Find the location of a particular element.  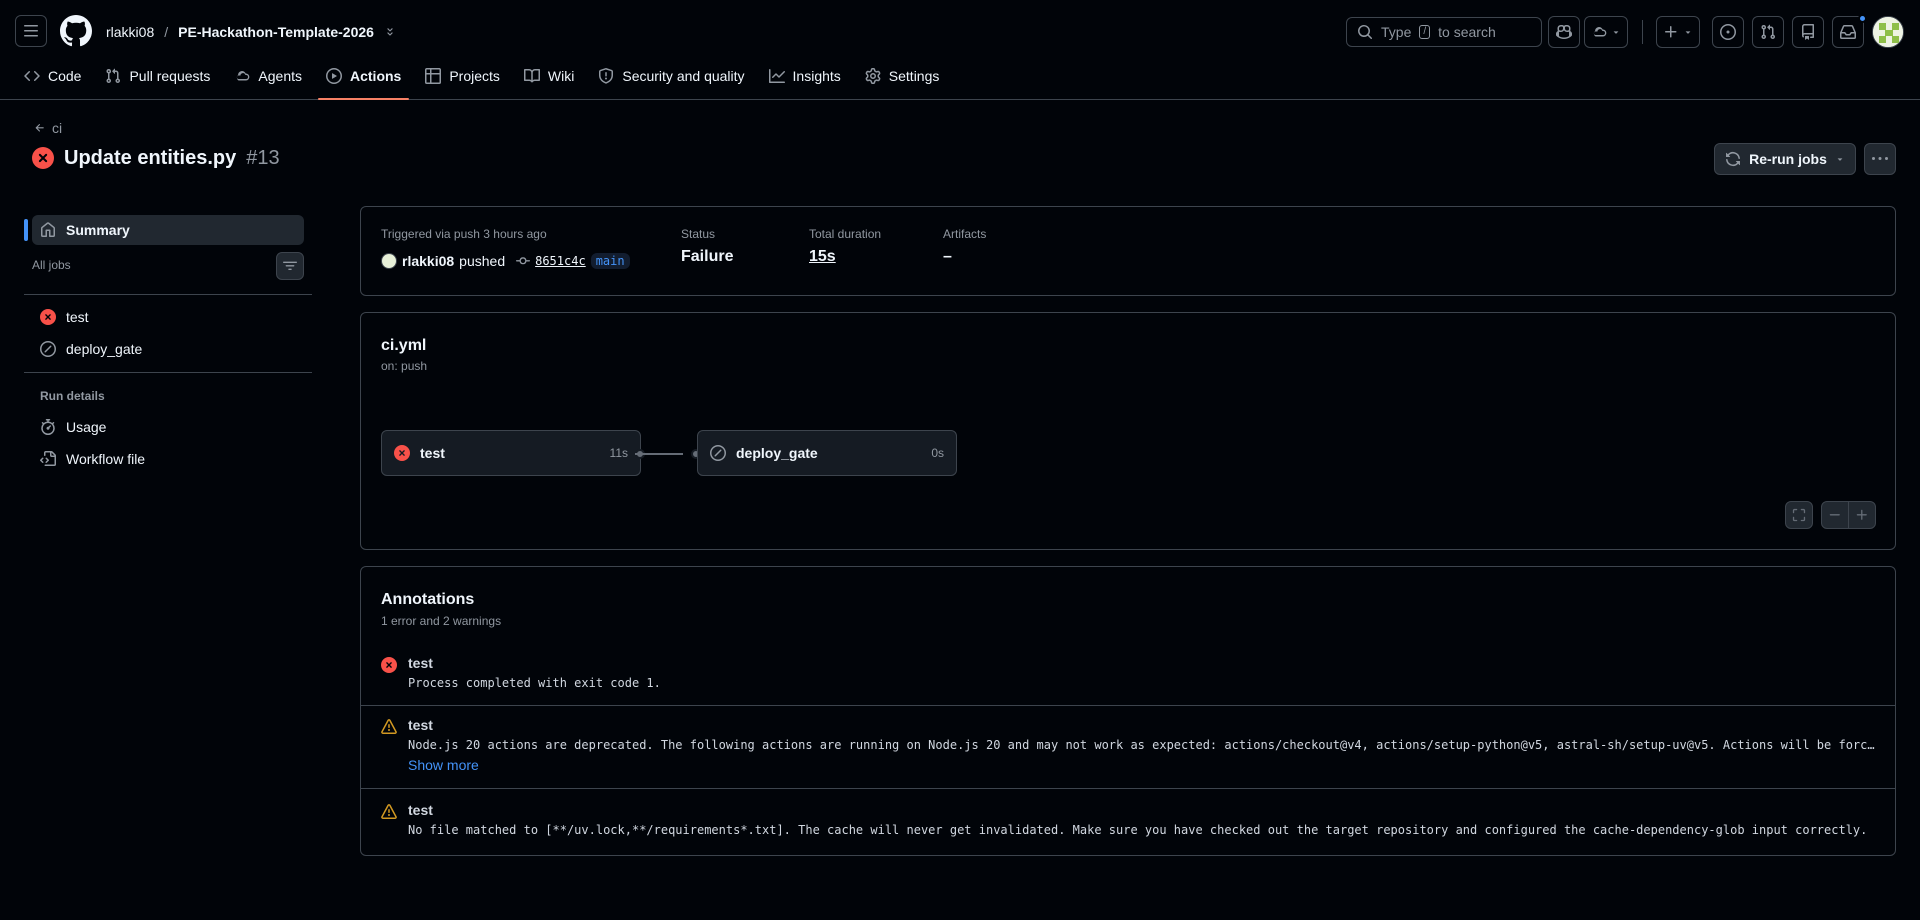

action-text: pushed is located at coordinates (482, 261).